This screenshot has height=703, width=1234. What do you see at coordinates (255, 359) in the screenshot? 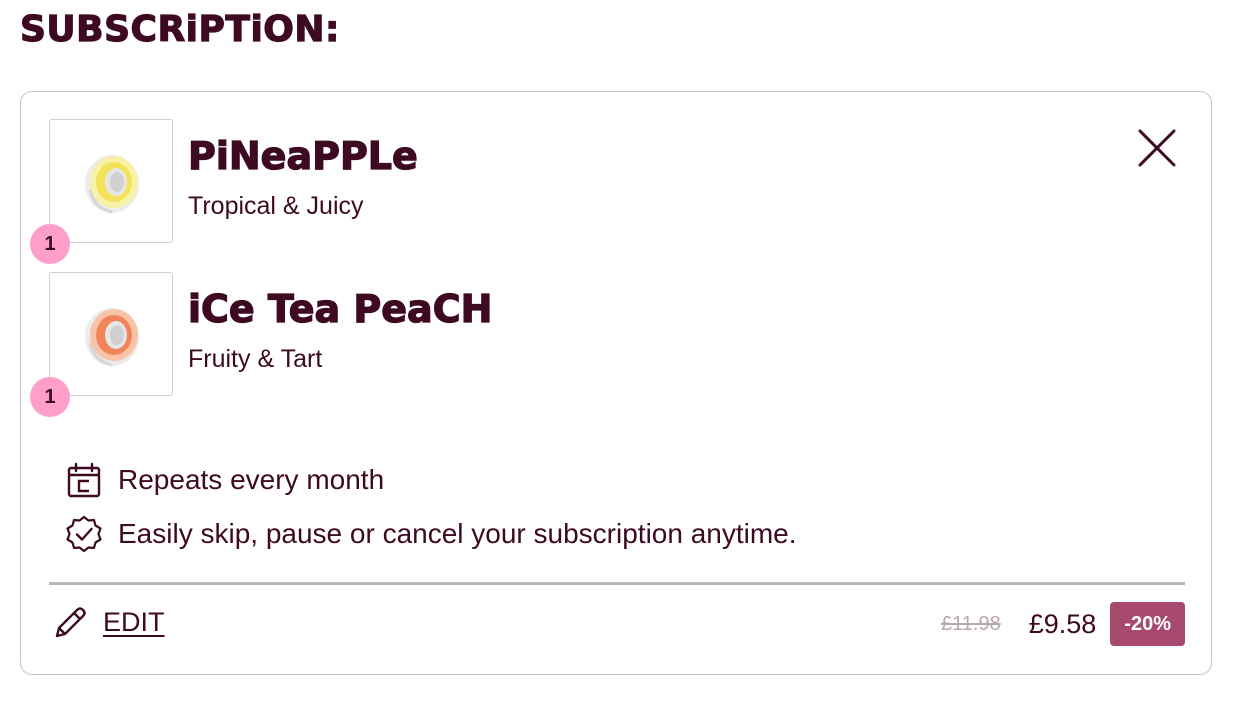
I see `item-description: Fruity & Tart` at bounding box center [255, 359].